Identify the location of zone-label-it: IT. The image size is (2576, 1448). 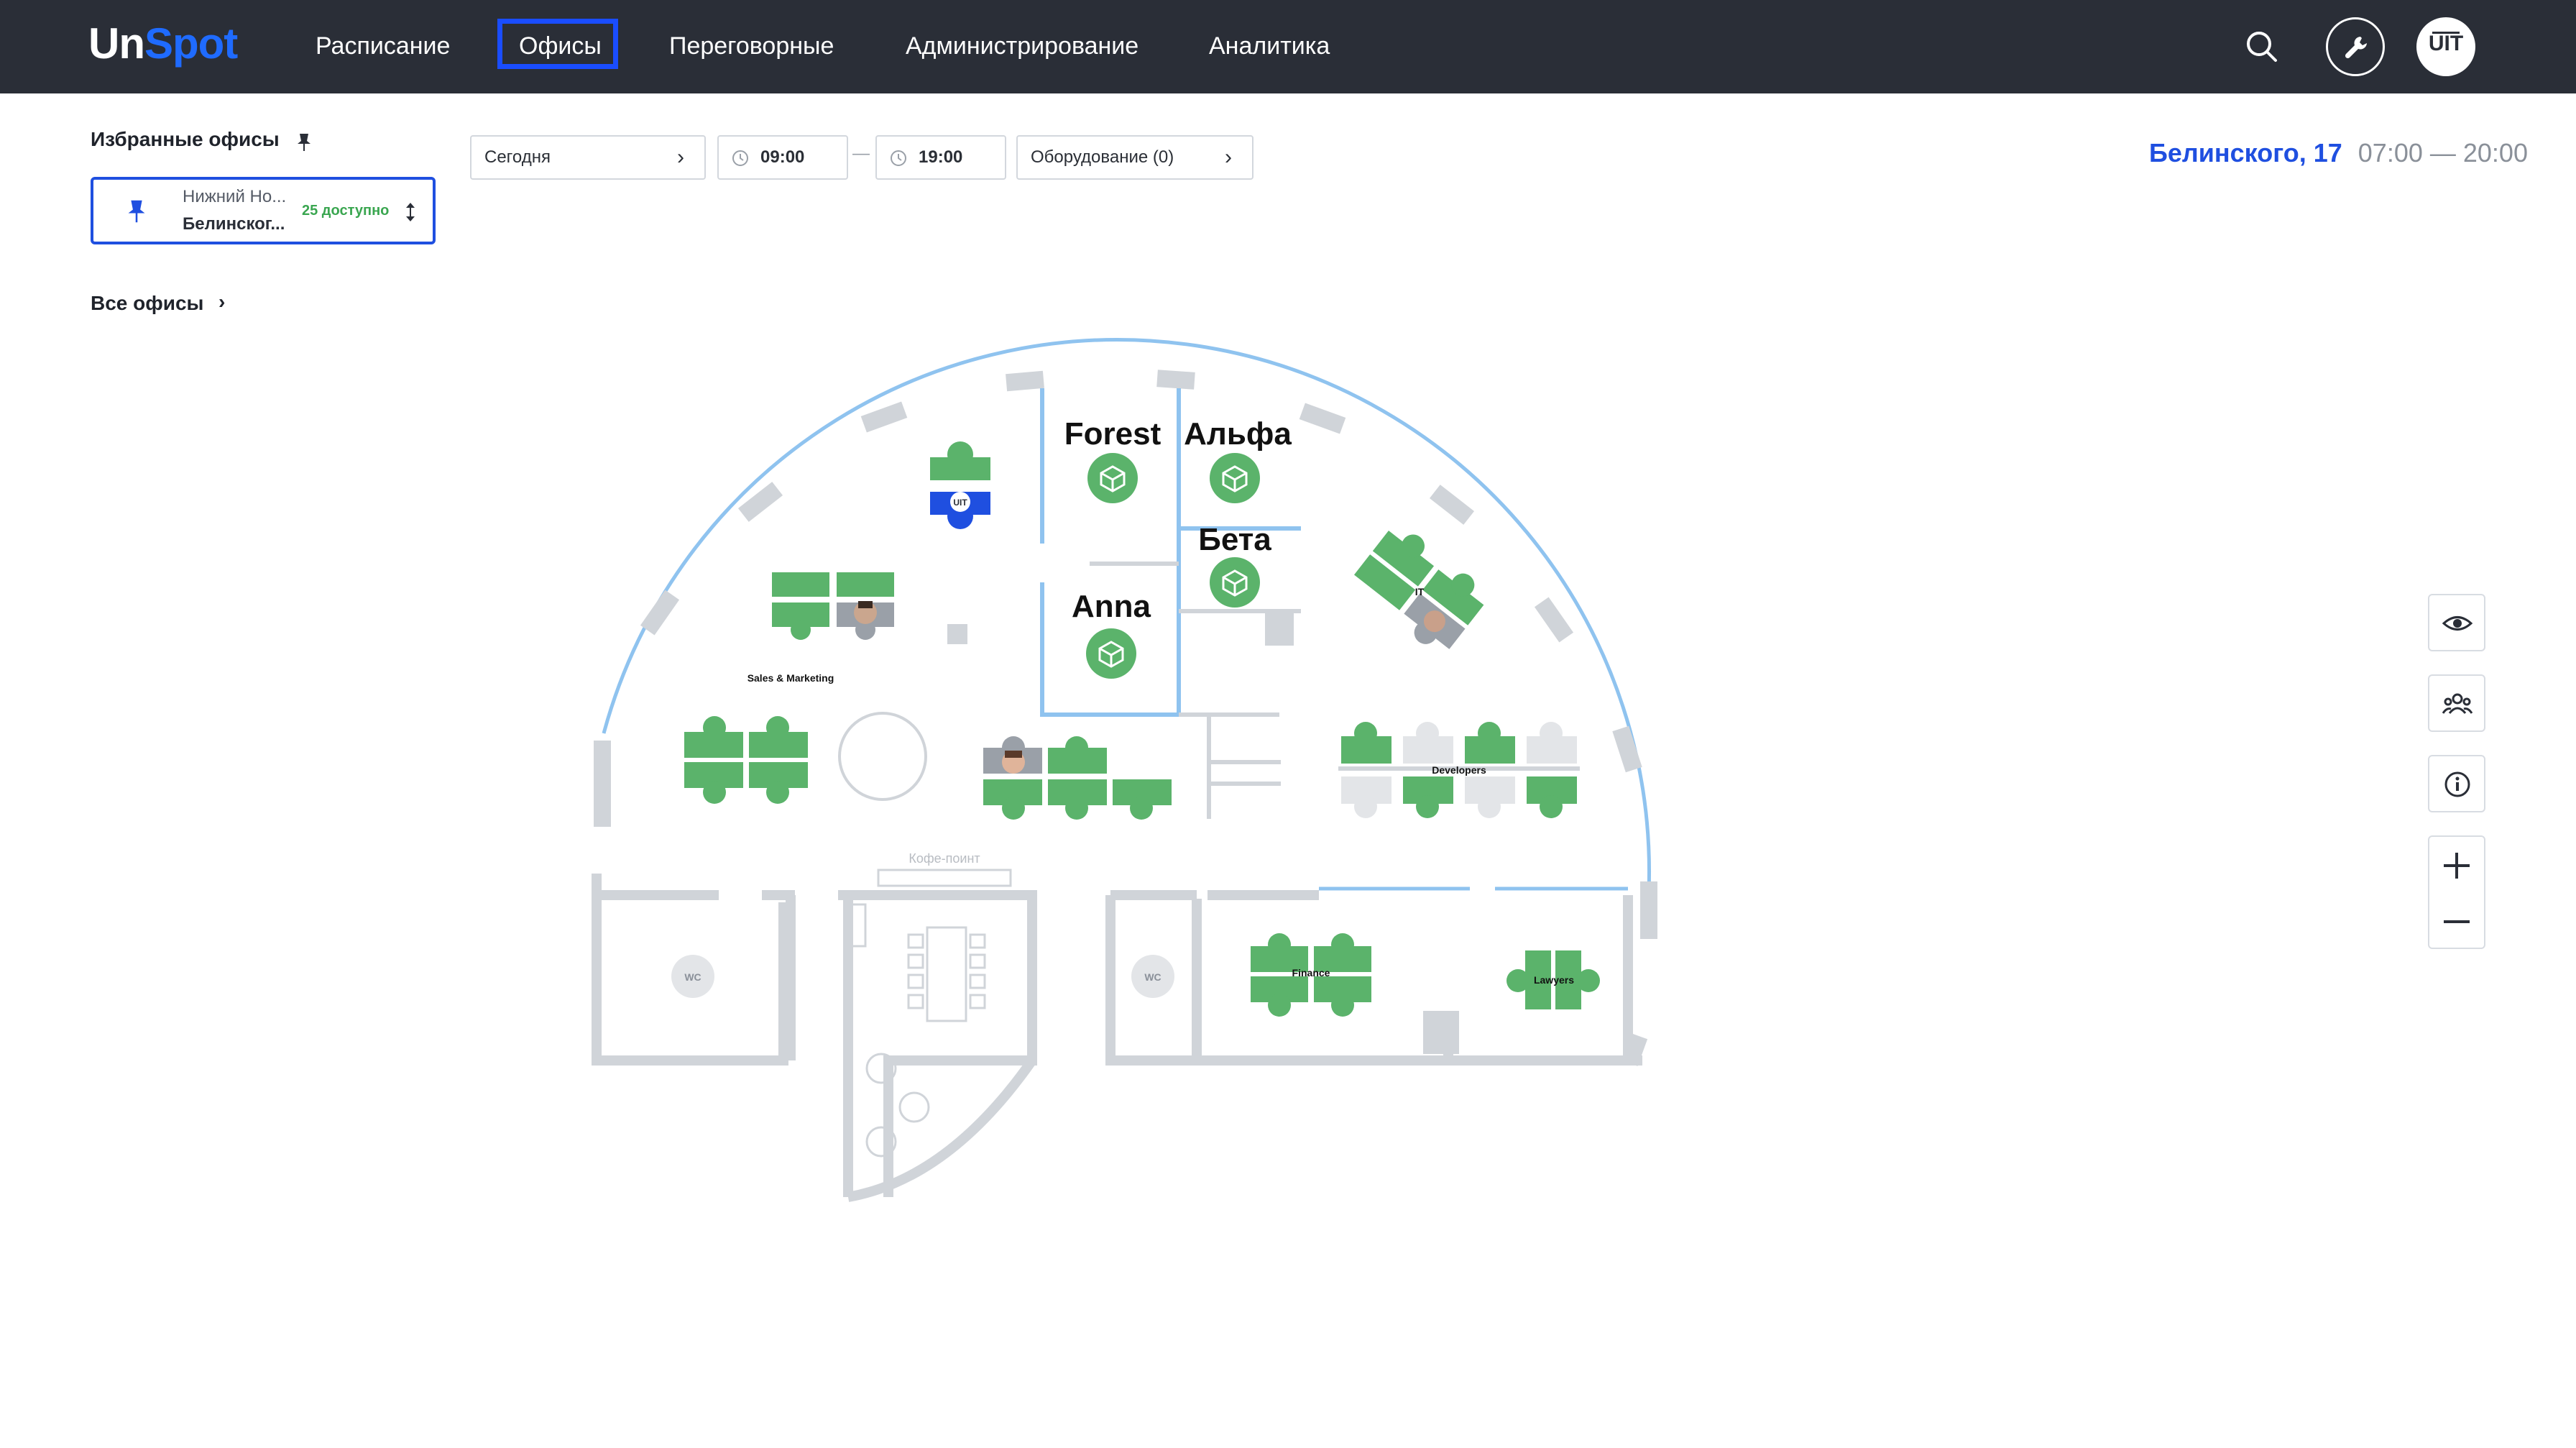
(1420, 591).